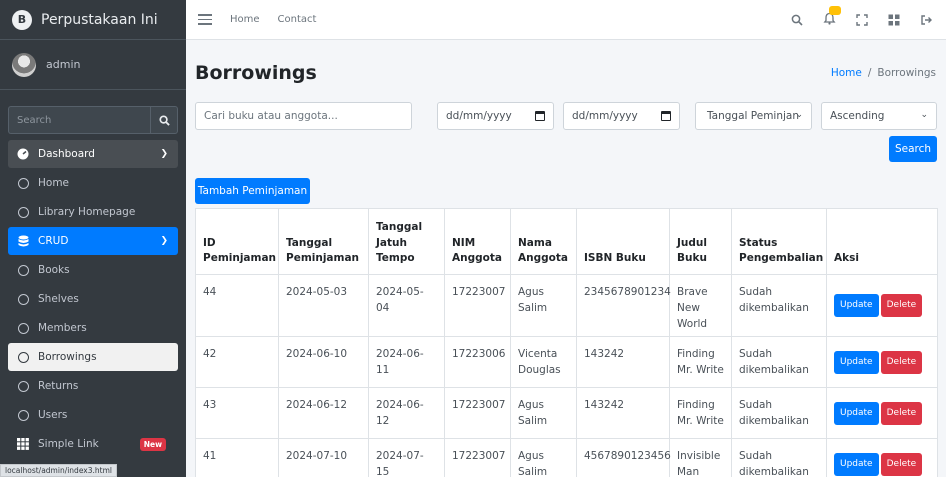  Describe the element at coordinates (237, 305) in the screenshot. I see `table-cell: 44` at that location.